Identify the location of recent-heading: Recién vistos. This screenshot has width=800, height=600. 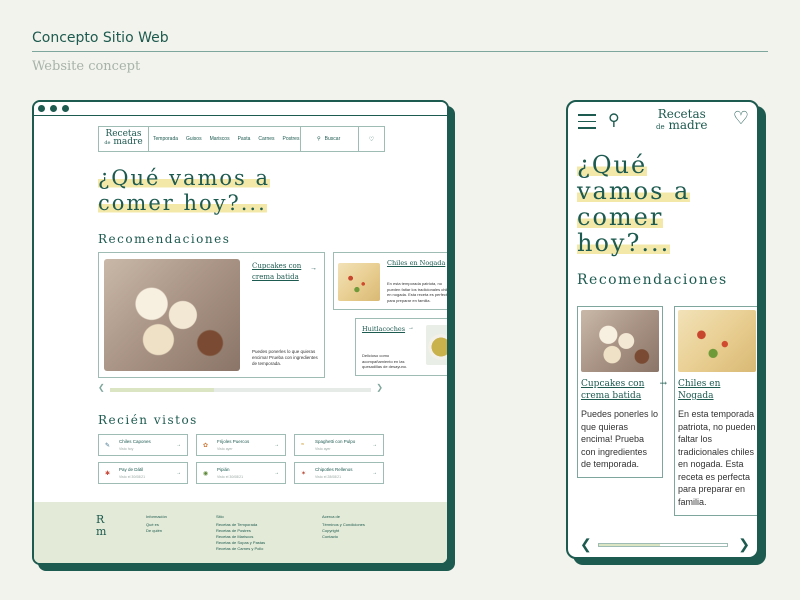
(148, 420).